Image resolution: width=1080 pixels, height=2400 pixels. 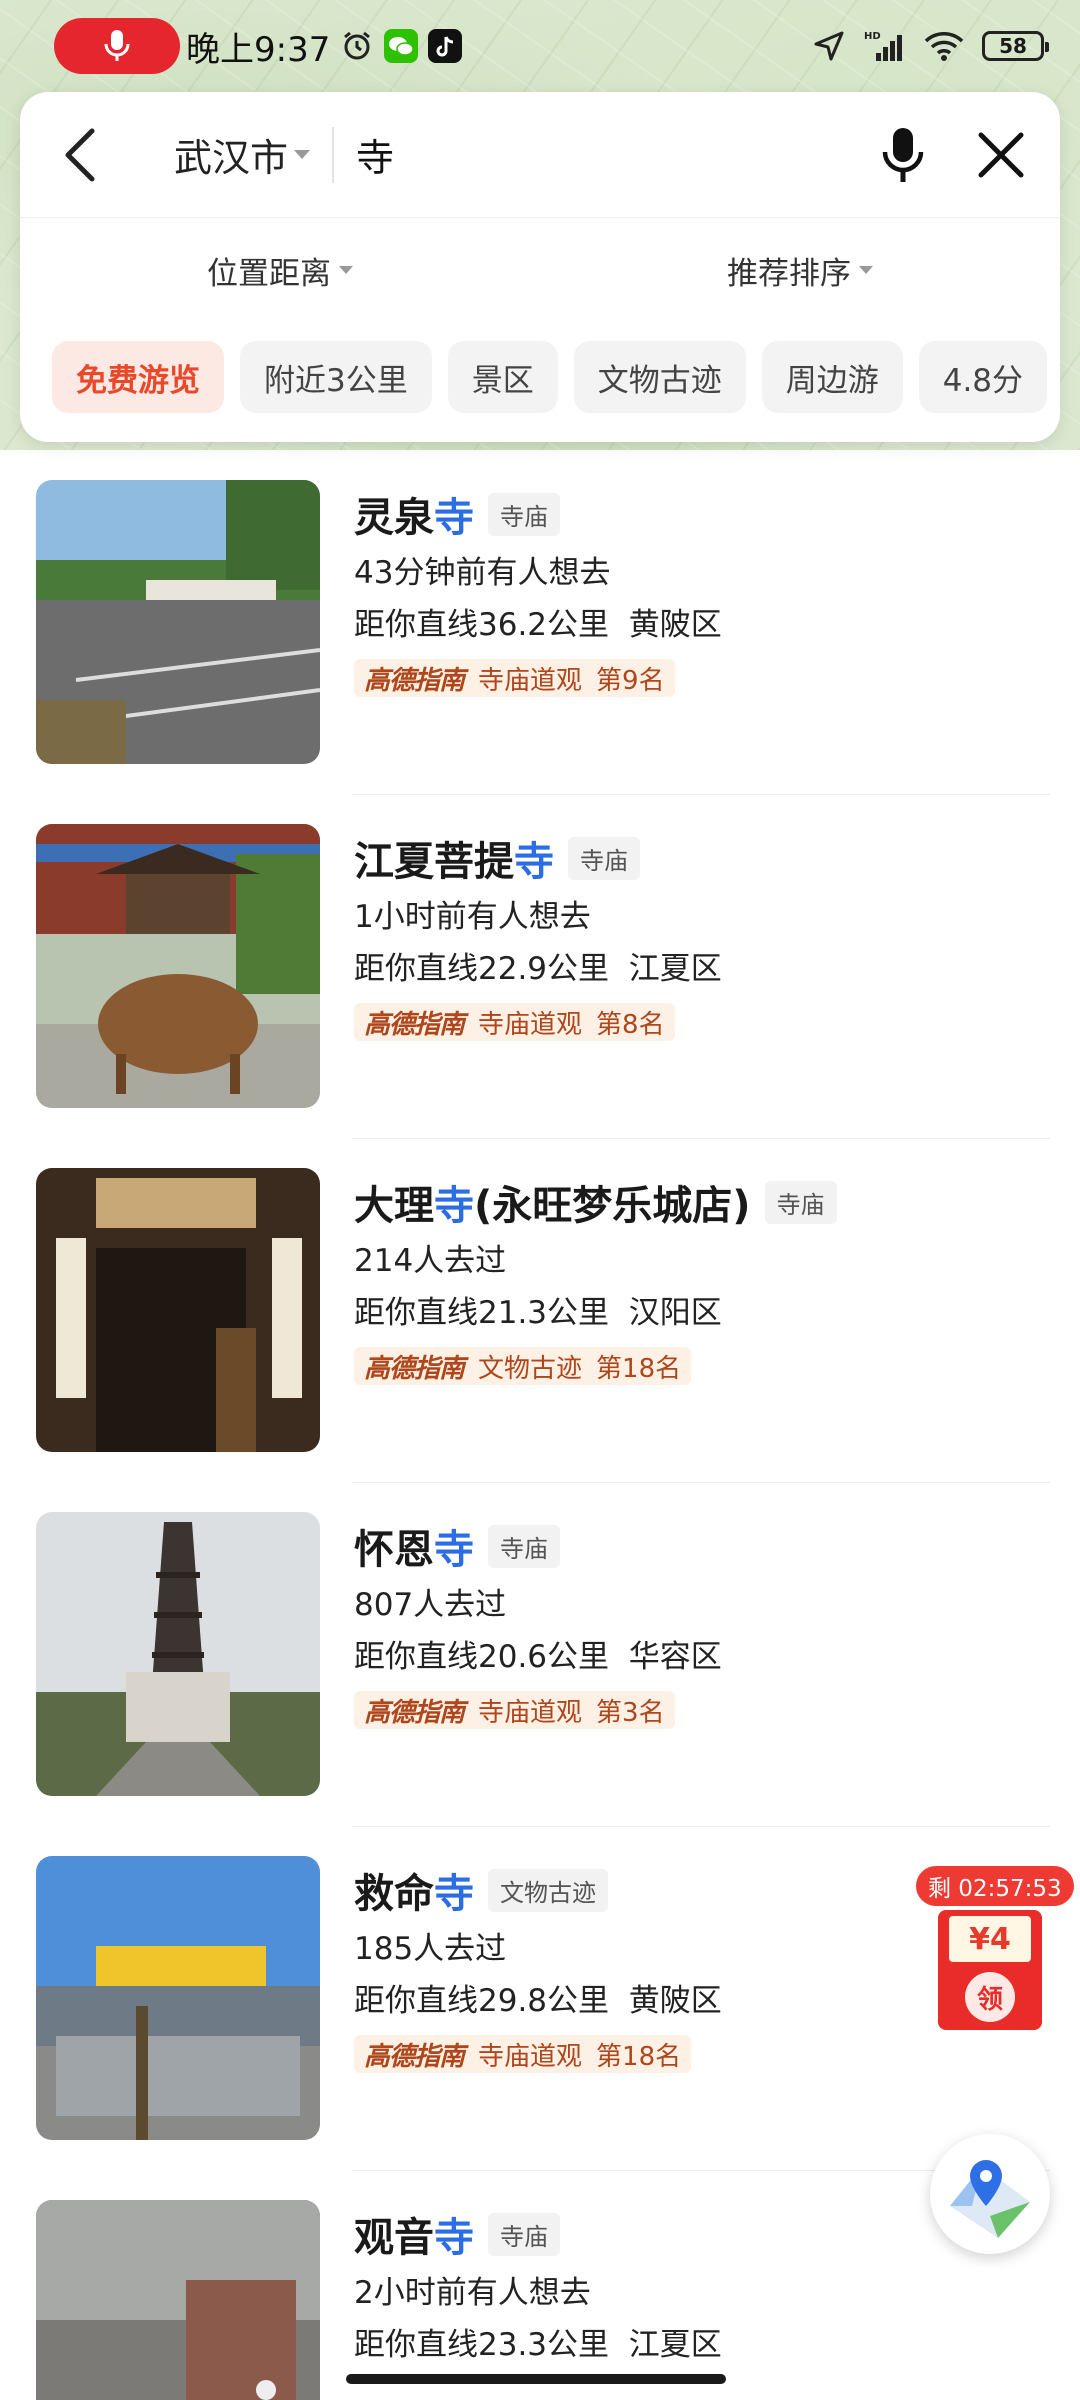 I want to click on list-item: 观音寺 寺庙 2小时前有人想去 距你直线23.3公里 江夏区, so click(x=540, y=2285).